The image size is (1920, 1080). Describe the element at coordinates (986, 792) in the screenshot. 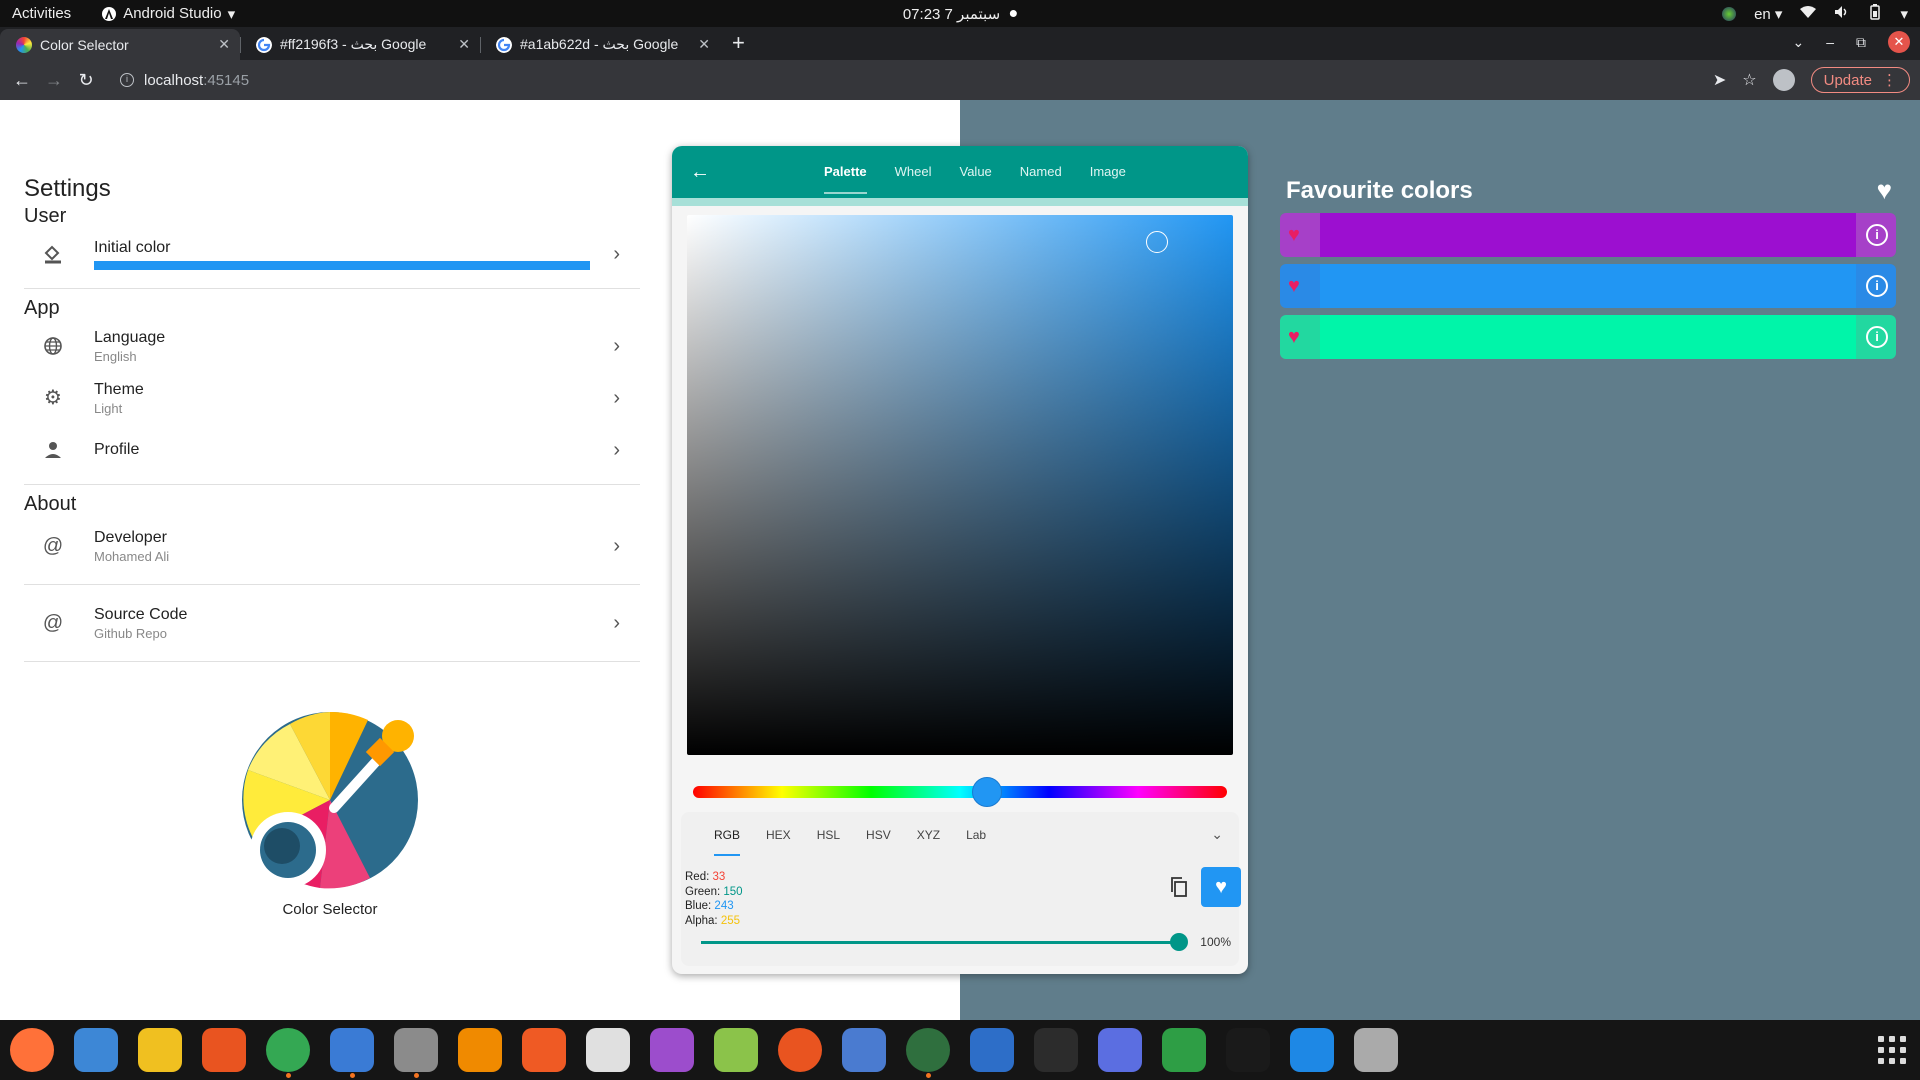

I see `hue-slider-thumb` at that location.